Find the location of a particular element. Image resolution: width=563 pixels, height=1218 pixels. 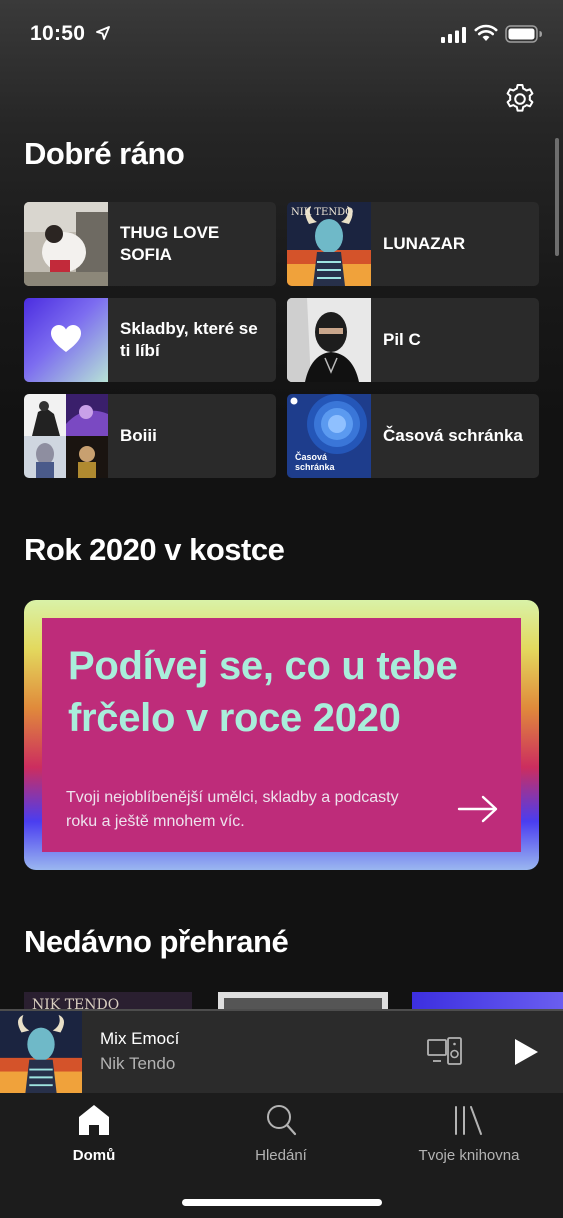

now-playing-art is located at coordinates (41, 1052).